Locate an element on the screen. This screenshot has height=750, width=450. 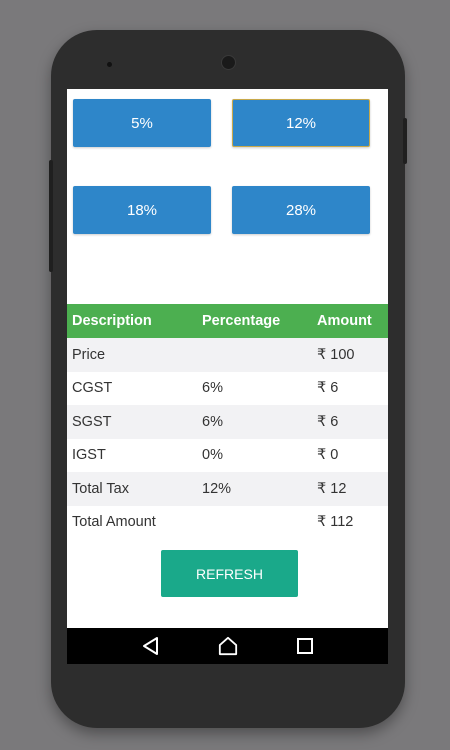
table-row-cgst: CGST 6% ₹ 6 is located at coordinates (227, 389).